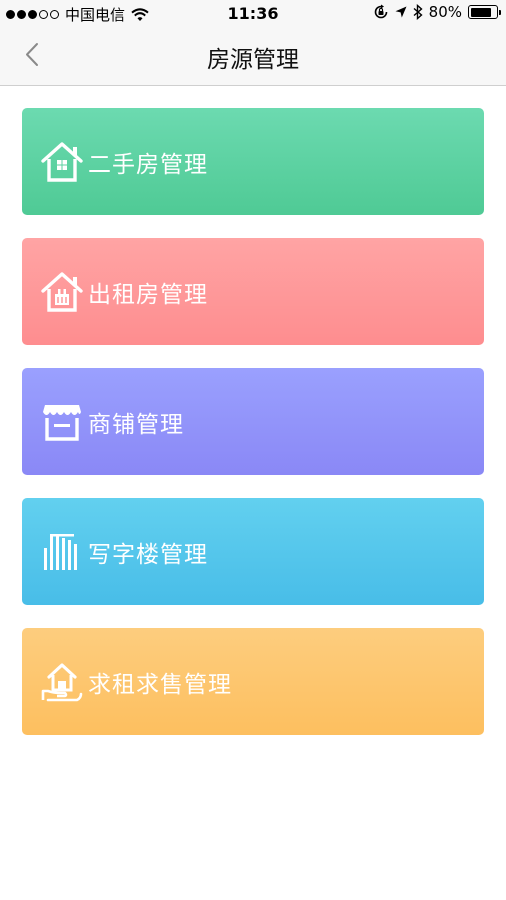  What do you see at coordinates (62, 682) in the screenshot?
I see `house-hand-icon` at bounding box center [62, 682].